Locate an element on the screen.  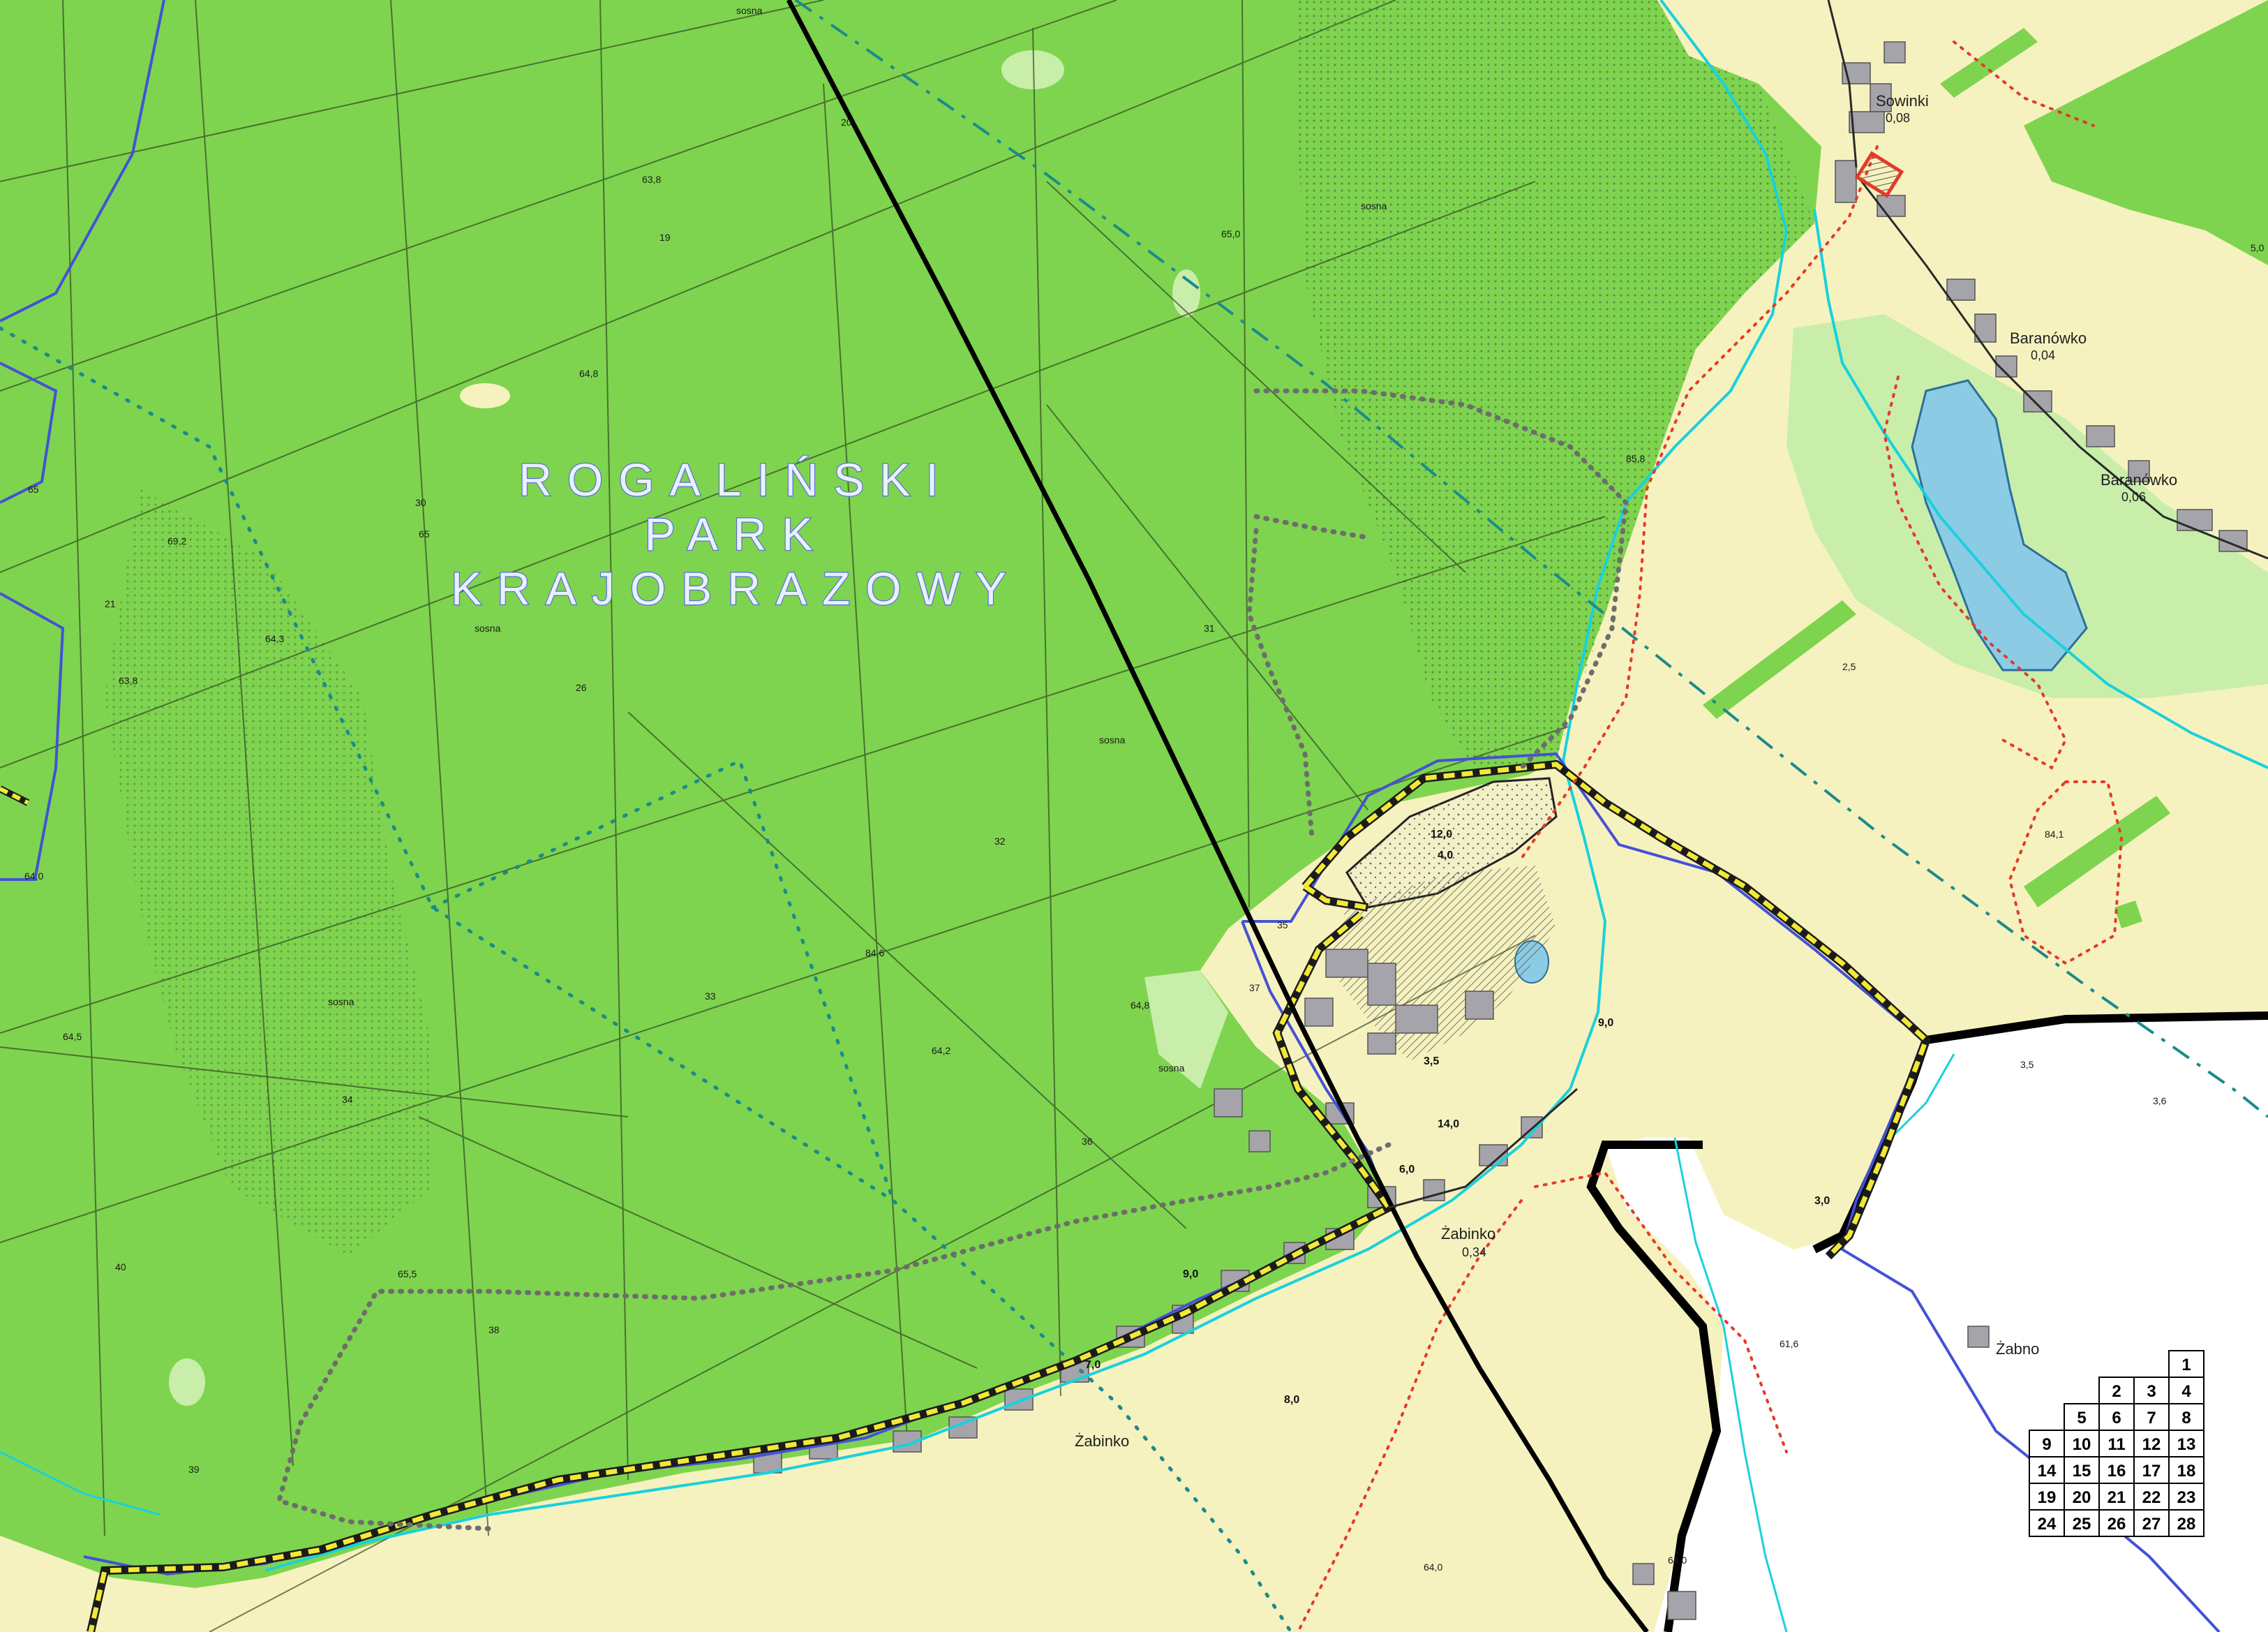
elevation-label: 8,0 is located at coordinates (1291, 1400).